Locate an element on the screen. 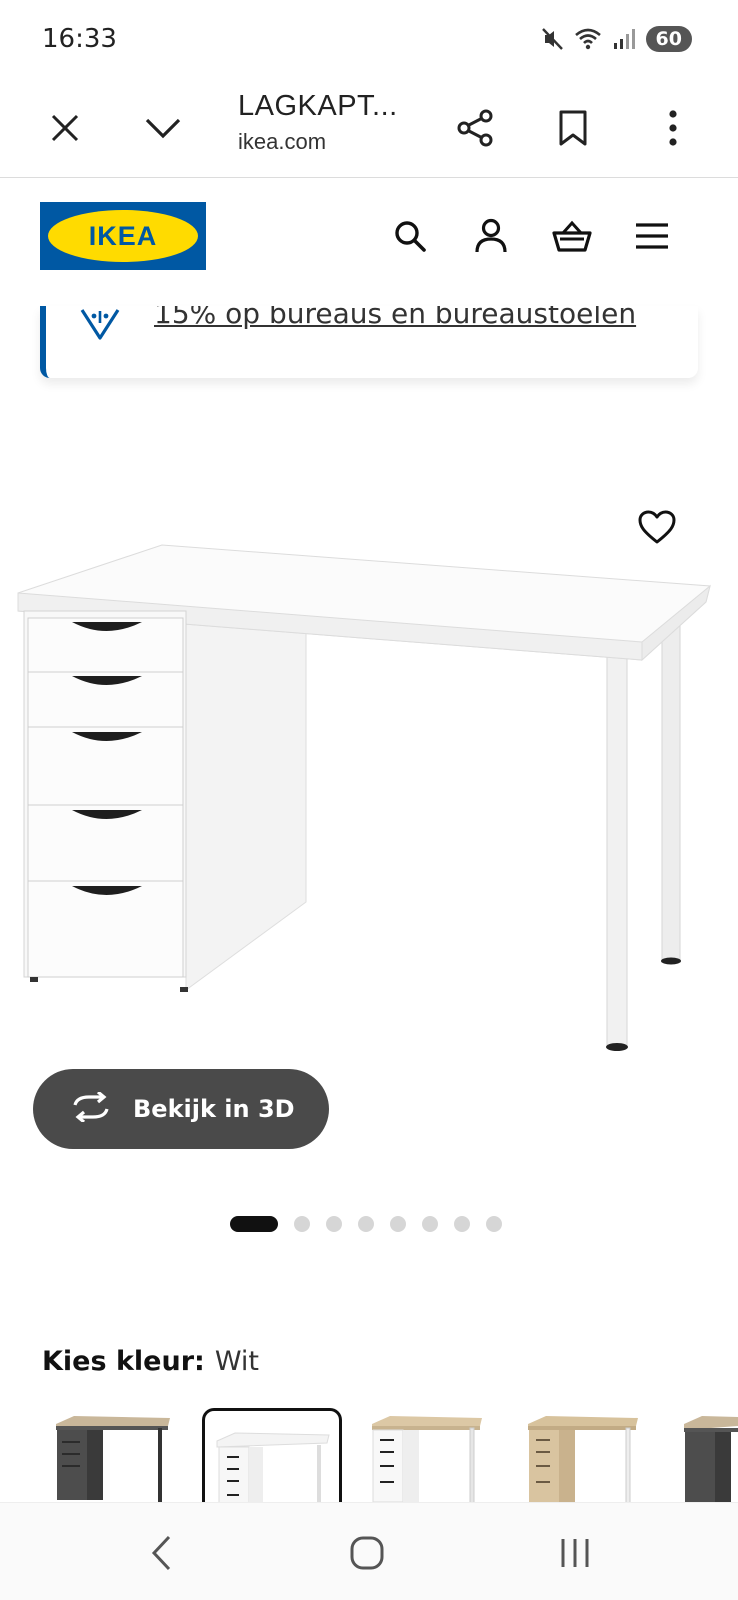 The height and width of the screenshot is (1600, 738). url-block: LAGKAPT... ikea.com is located at coordinates (338, 120).